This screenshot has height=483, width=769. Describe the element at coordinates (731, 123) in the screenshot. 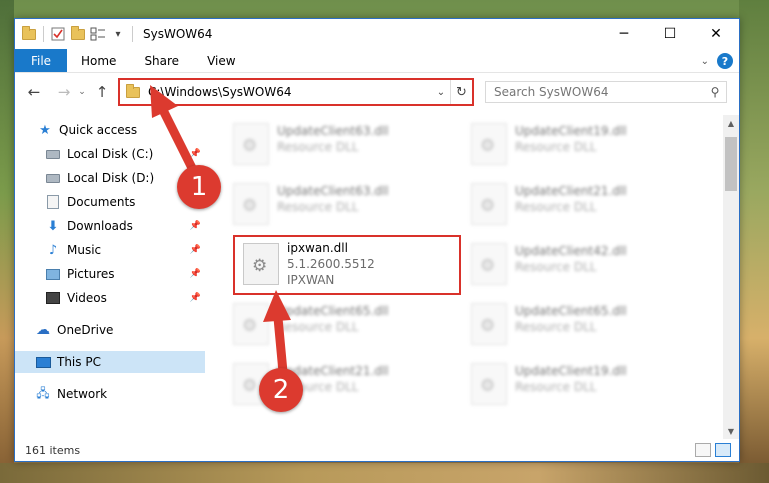

I see `scroll-up-button: ▲` at that location.